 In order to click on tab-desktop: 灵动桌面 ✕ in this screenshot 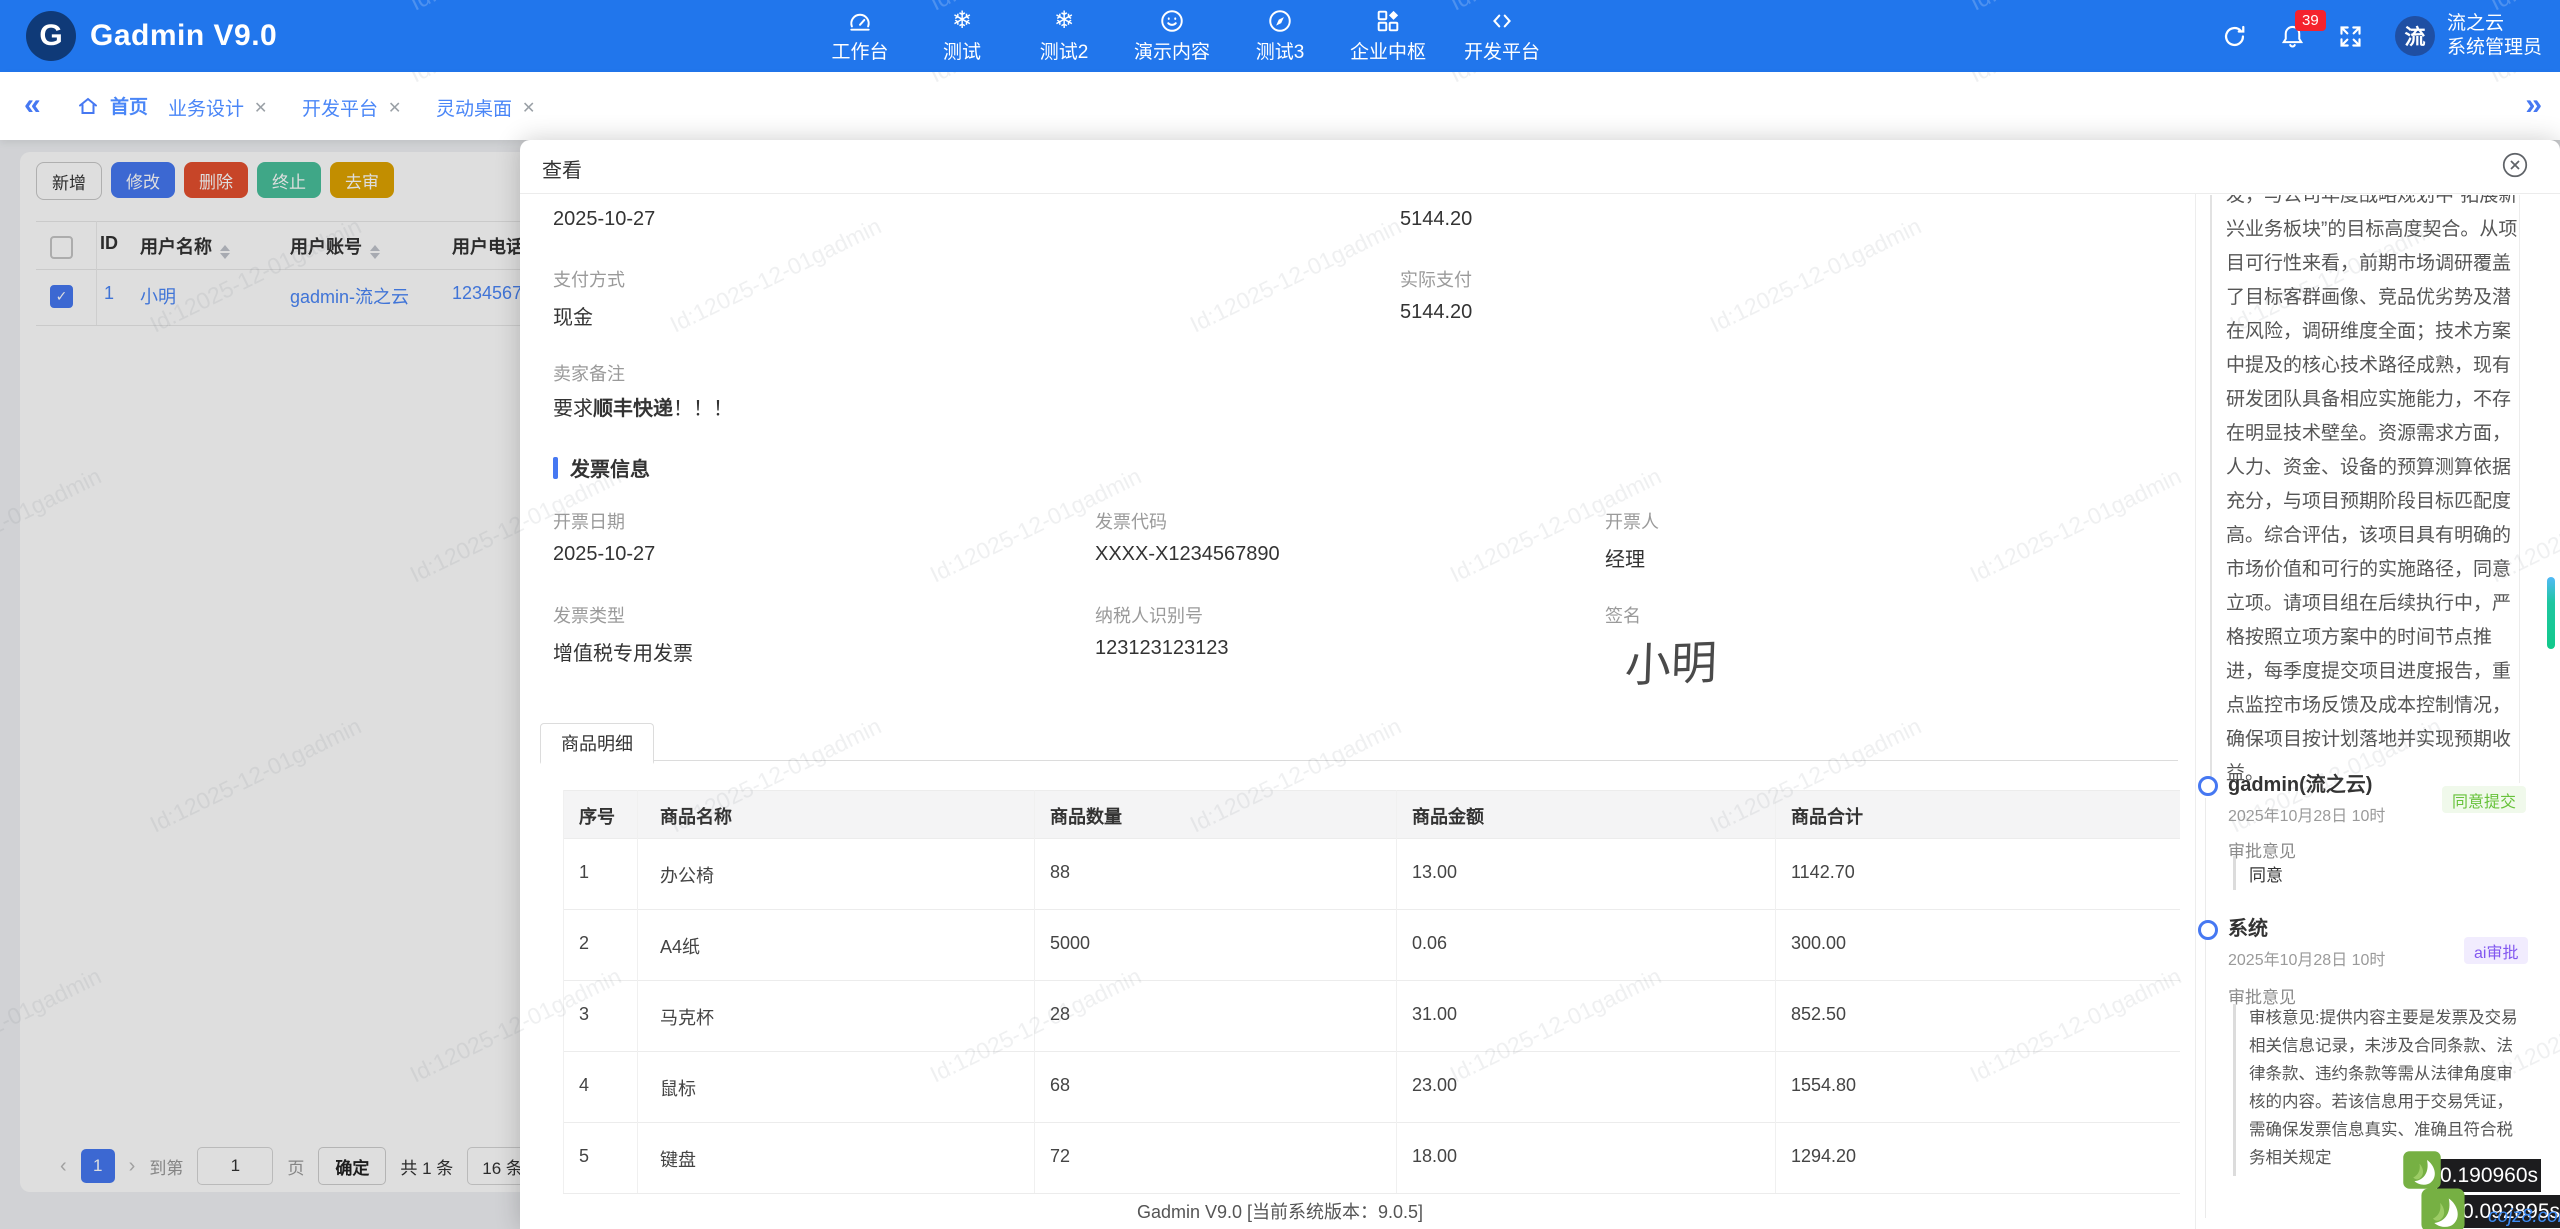, I will do `click(485, 107)`.